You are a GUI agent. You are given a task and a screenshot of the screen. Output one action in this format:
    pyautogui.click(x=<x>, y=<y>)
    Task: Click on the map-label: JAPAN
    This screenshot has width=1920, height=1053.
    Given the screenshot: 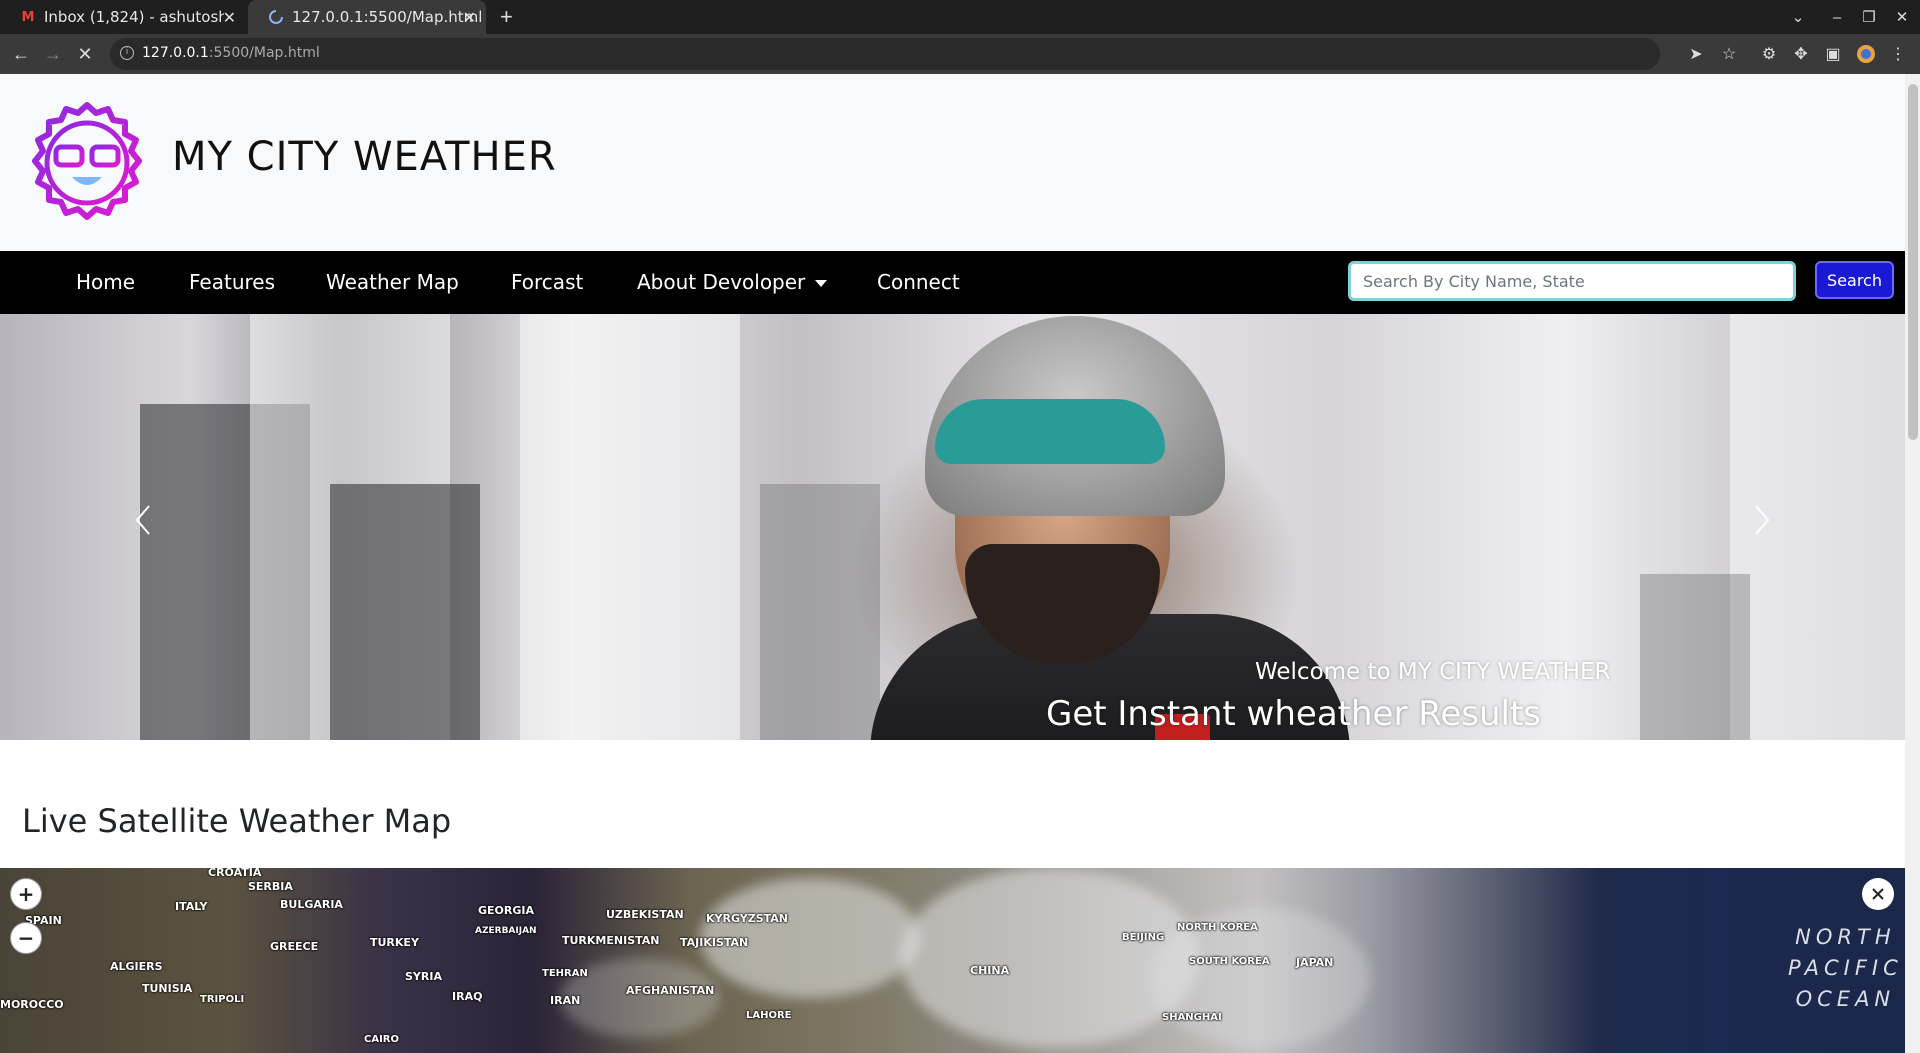 What is the action you would take?
    pyautogui.click(x=1315, y=962)
    